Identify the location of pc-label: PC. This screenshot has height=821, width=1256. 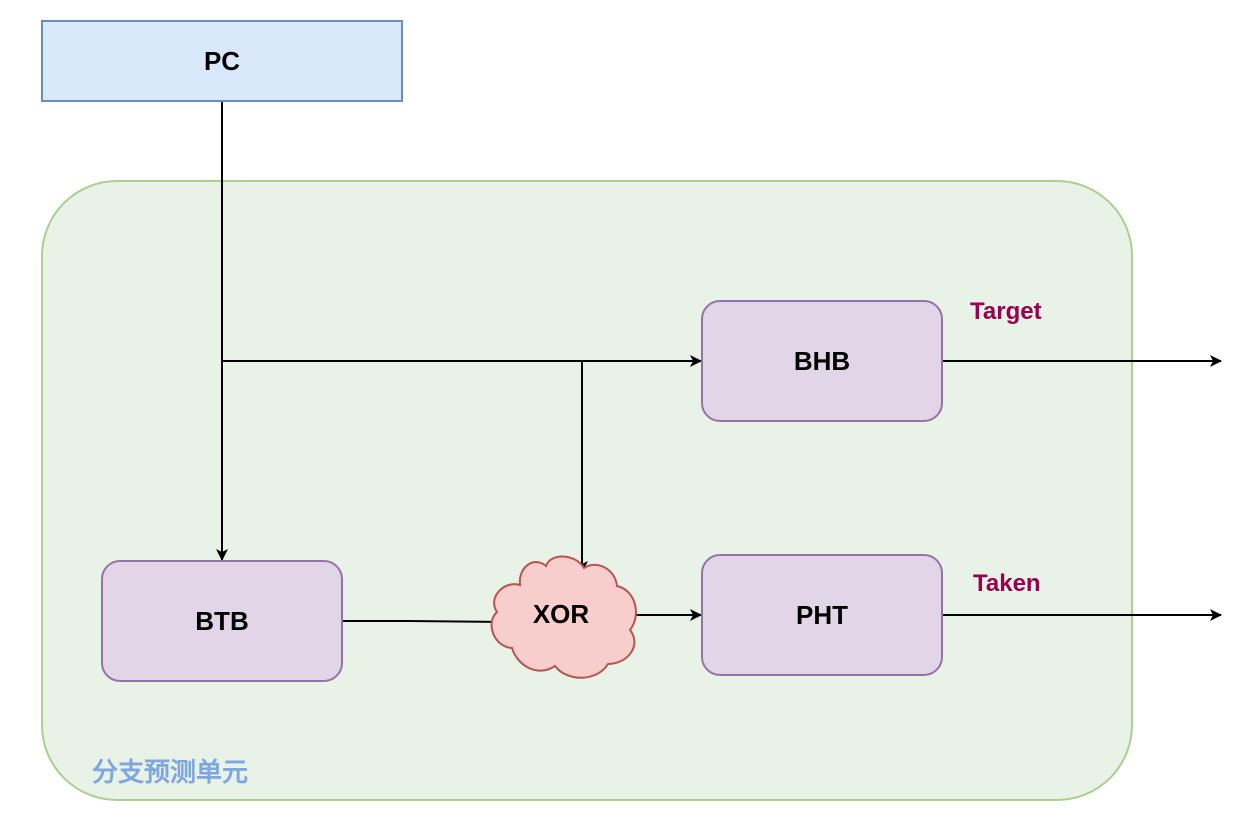
(222, 61).